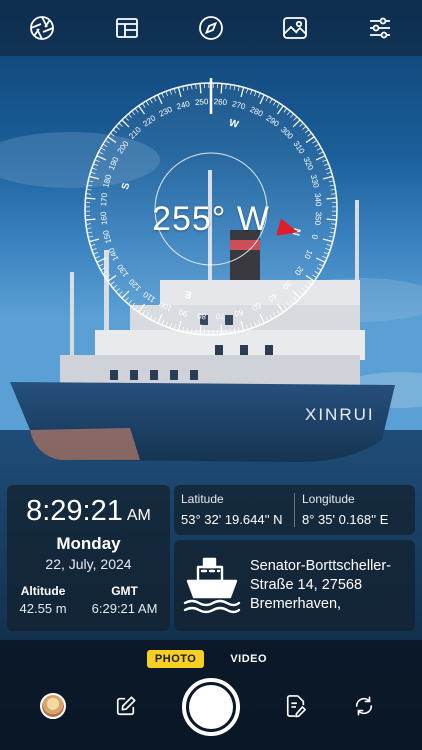 Image resolution: width=422 pixels, height=750 pixels. Describe the element at coordinates (175, 659) in the screenshot. I see `mode-photo: PHOTO` at that location.